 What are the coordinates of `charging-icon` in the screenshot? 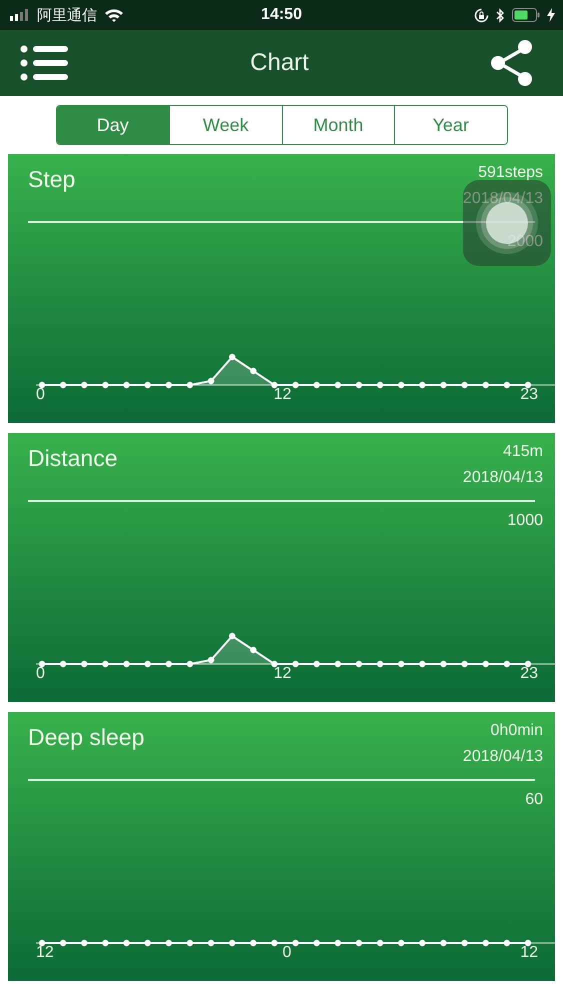 It's located at (551, 15).